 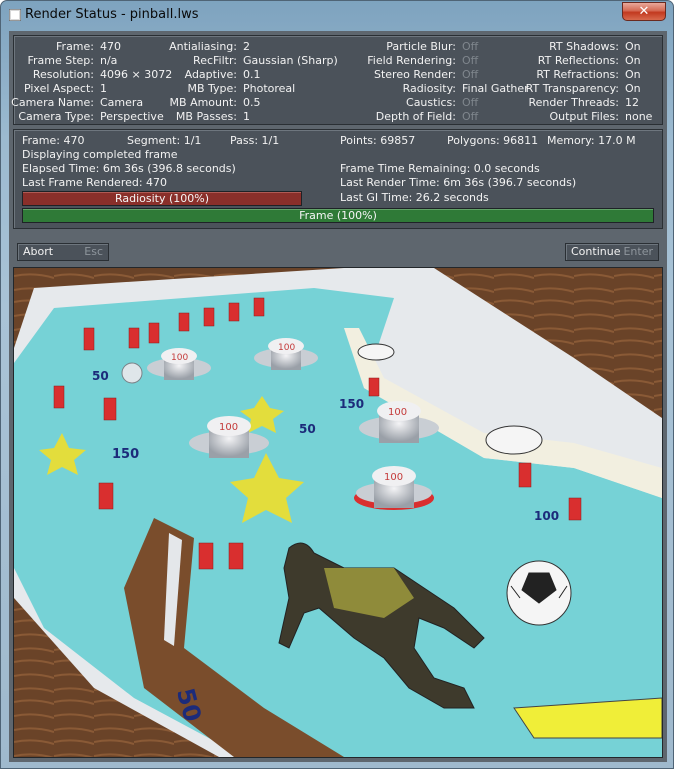 I want to click on output-files-label: Output Files:, so click(x=584, y=116).